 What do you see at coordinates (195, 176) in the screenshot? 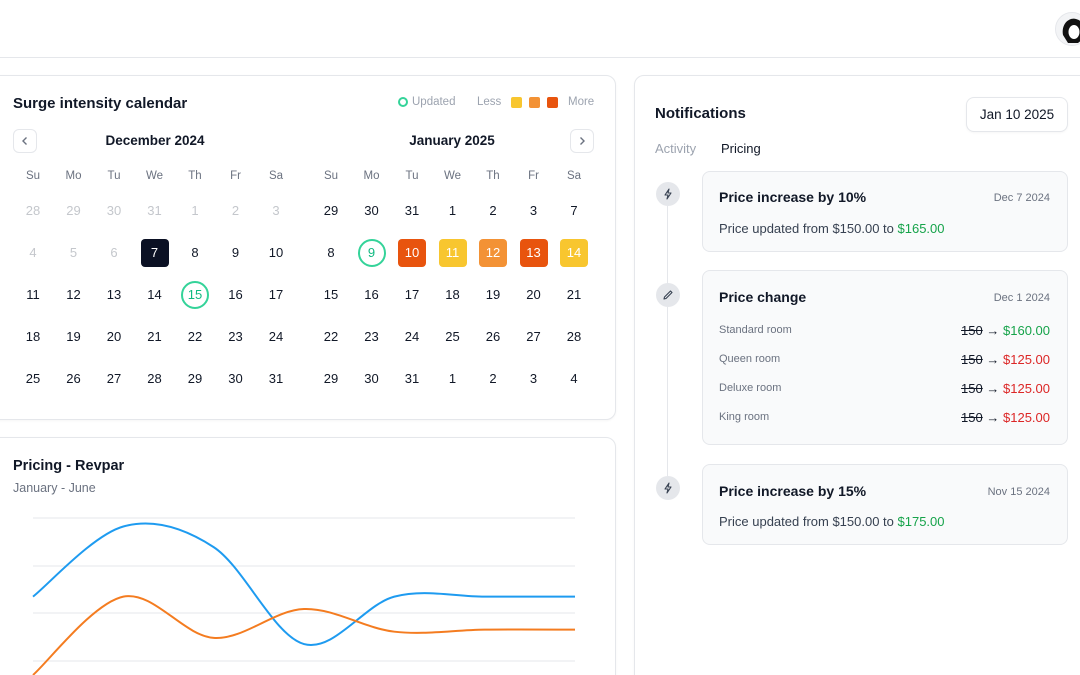
I see `weekday-label: Th` at bounding box center [195, 176].